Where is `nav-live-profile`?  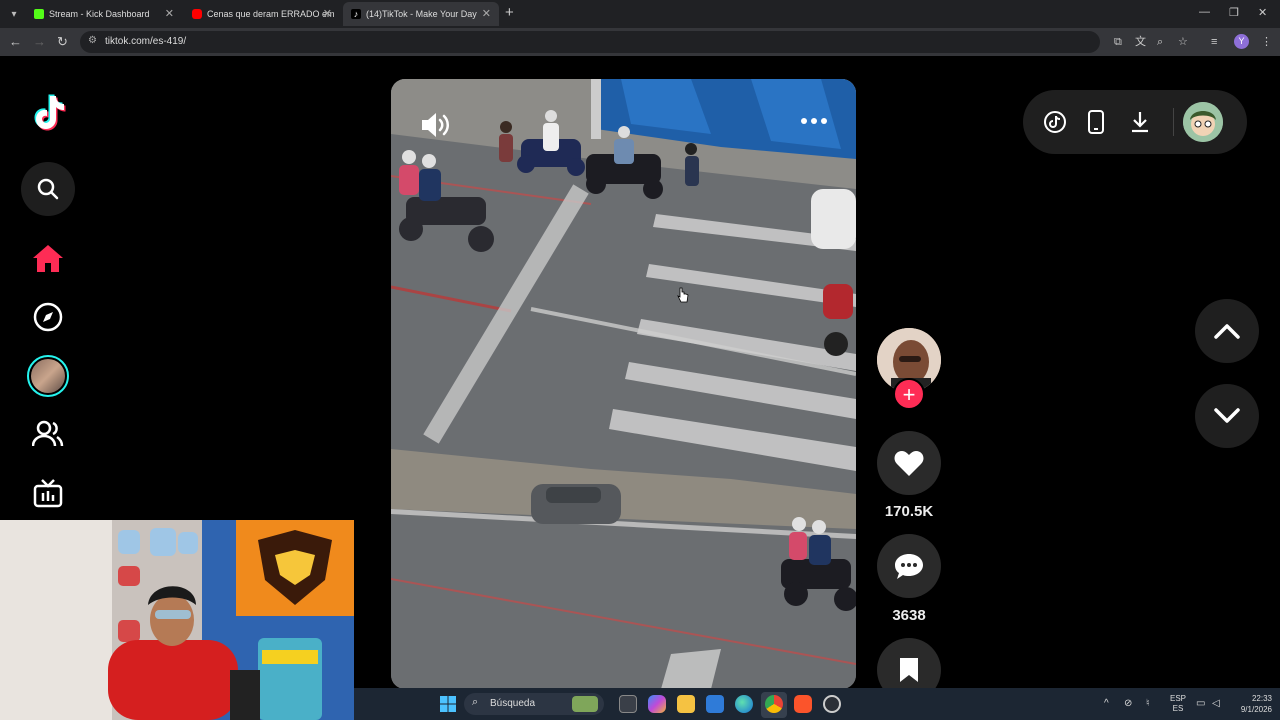
nav-live-profile is located at coordinates (48, 376).